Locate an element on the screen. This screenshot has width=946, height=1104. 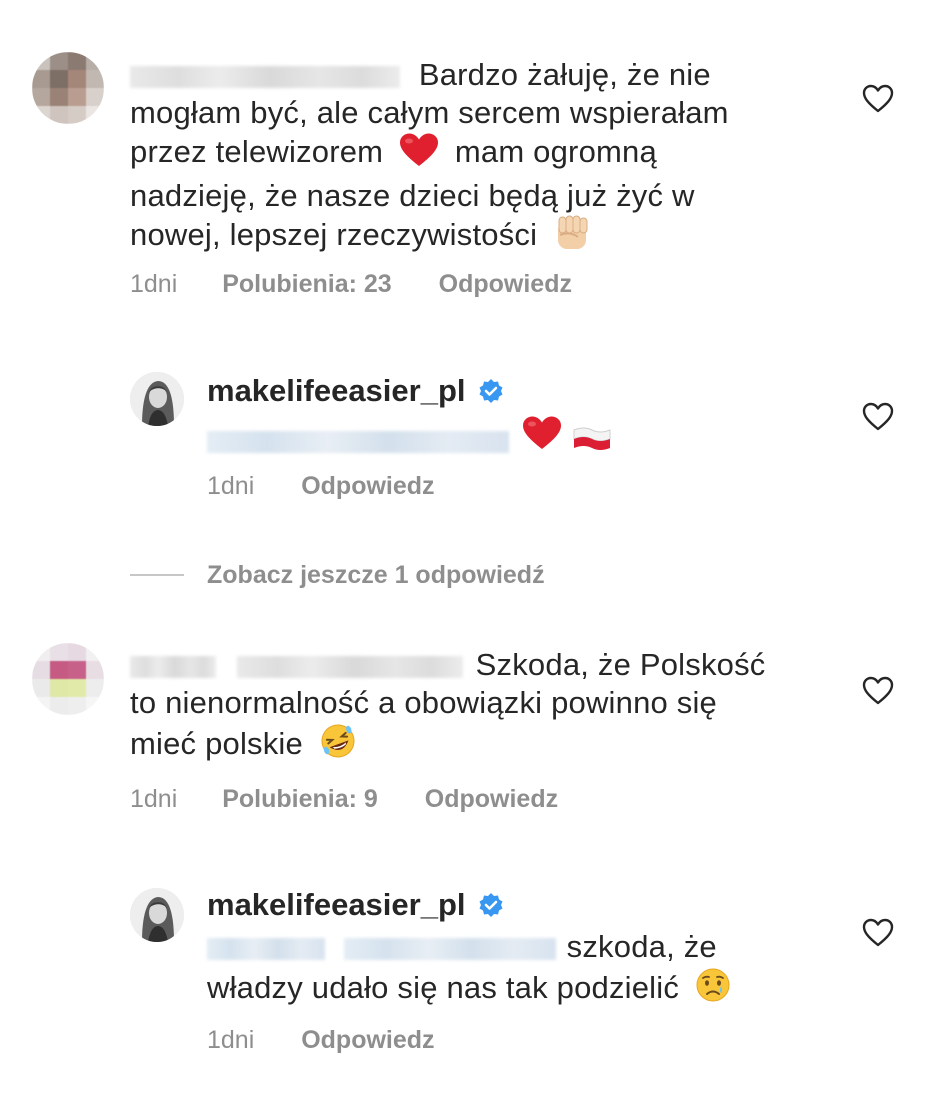
likes-count: Polubienia: 23 is located at coordinates (306, 284).